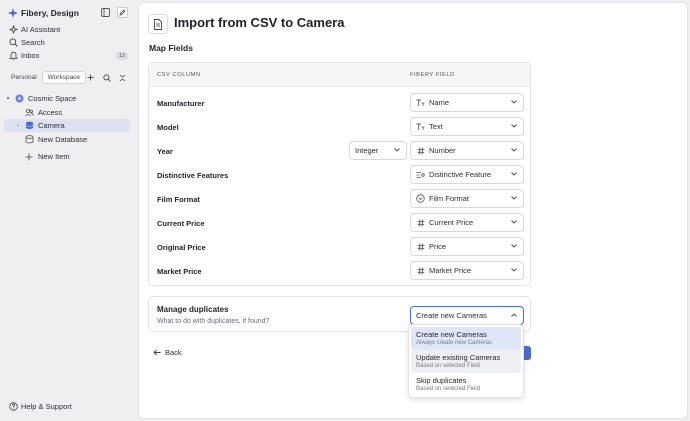 Image resolution: width=690 pixels, height=421 pixels. I want to click on field-name: Price, so click(438, 246).